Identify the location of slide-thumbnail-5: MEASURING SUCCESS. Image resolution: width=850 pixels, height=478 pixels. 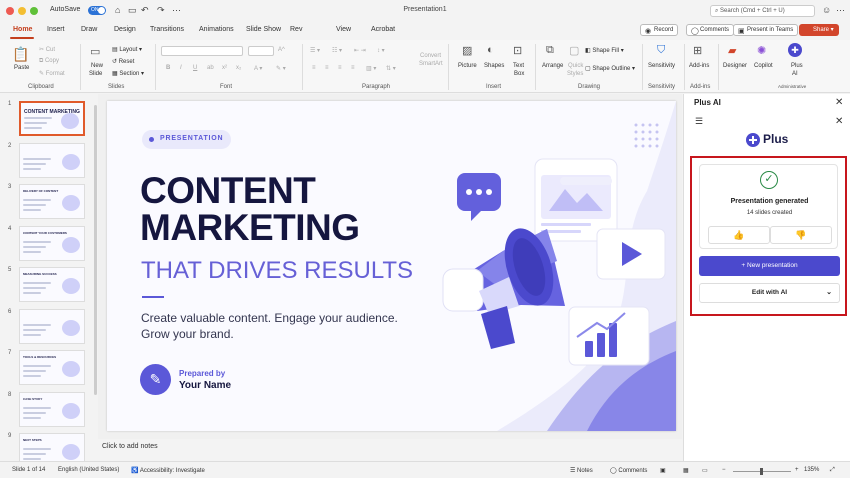
(52, 284).